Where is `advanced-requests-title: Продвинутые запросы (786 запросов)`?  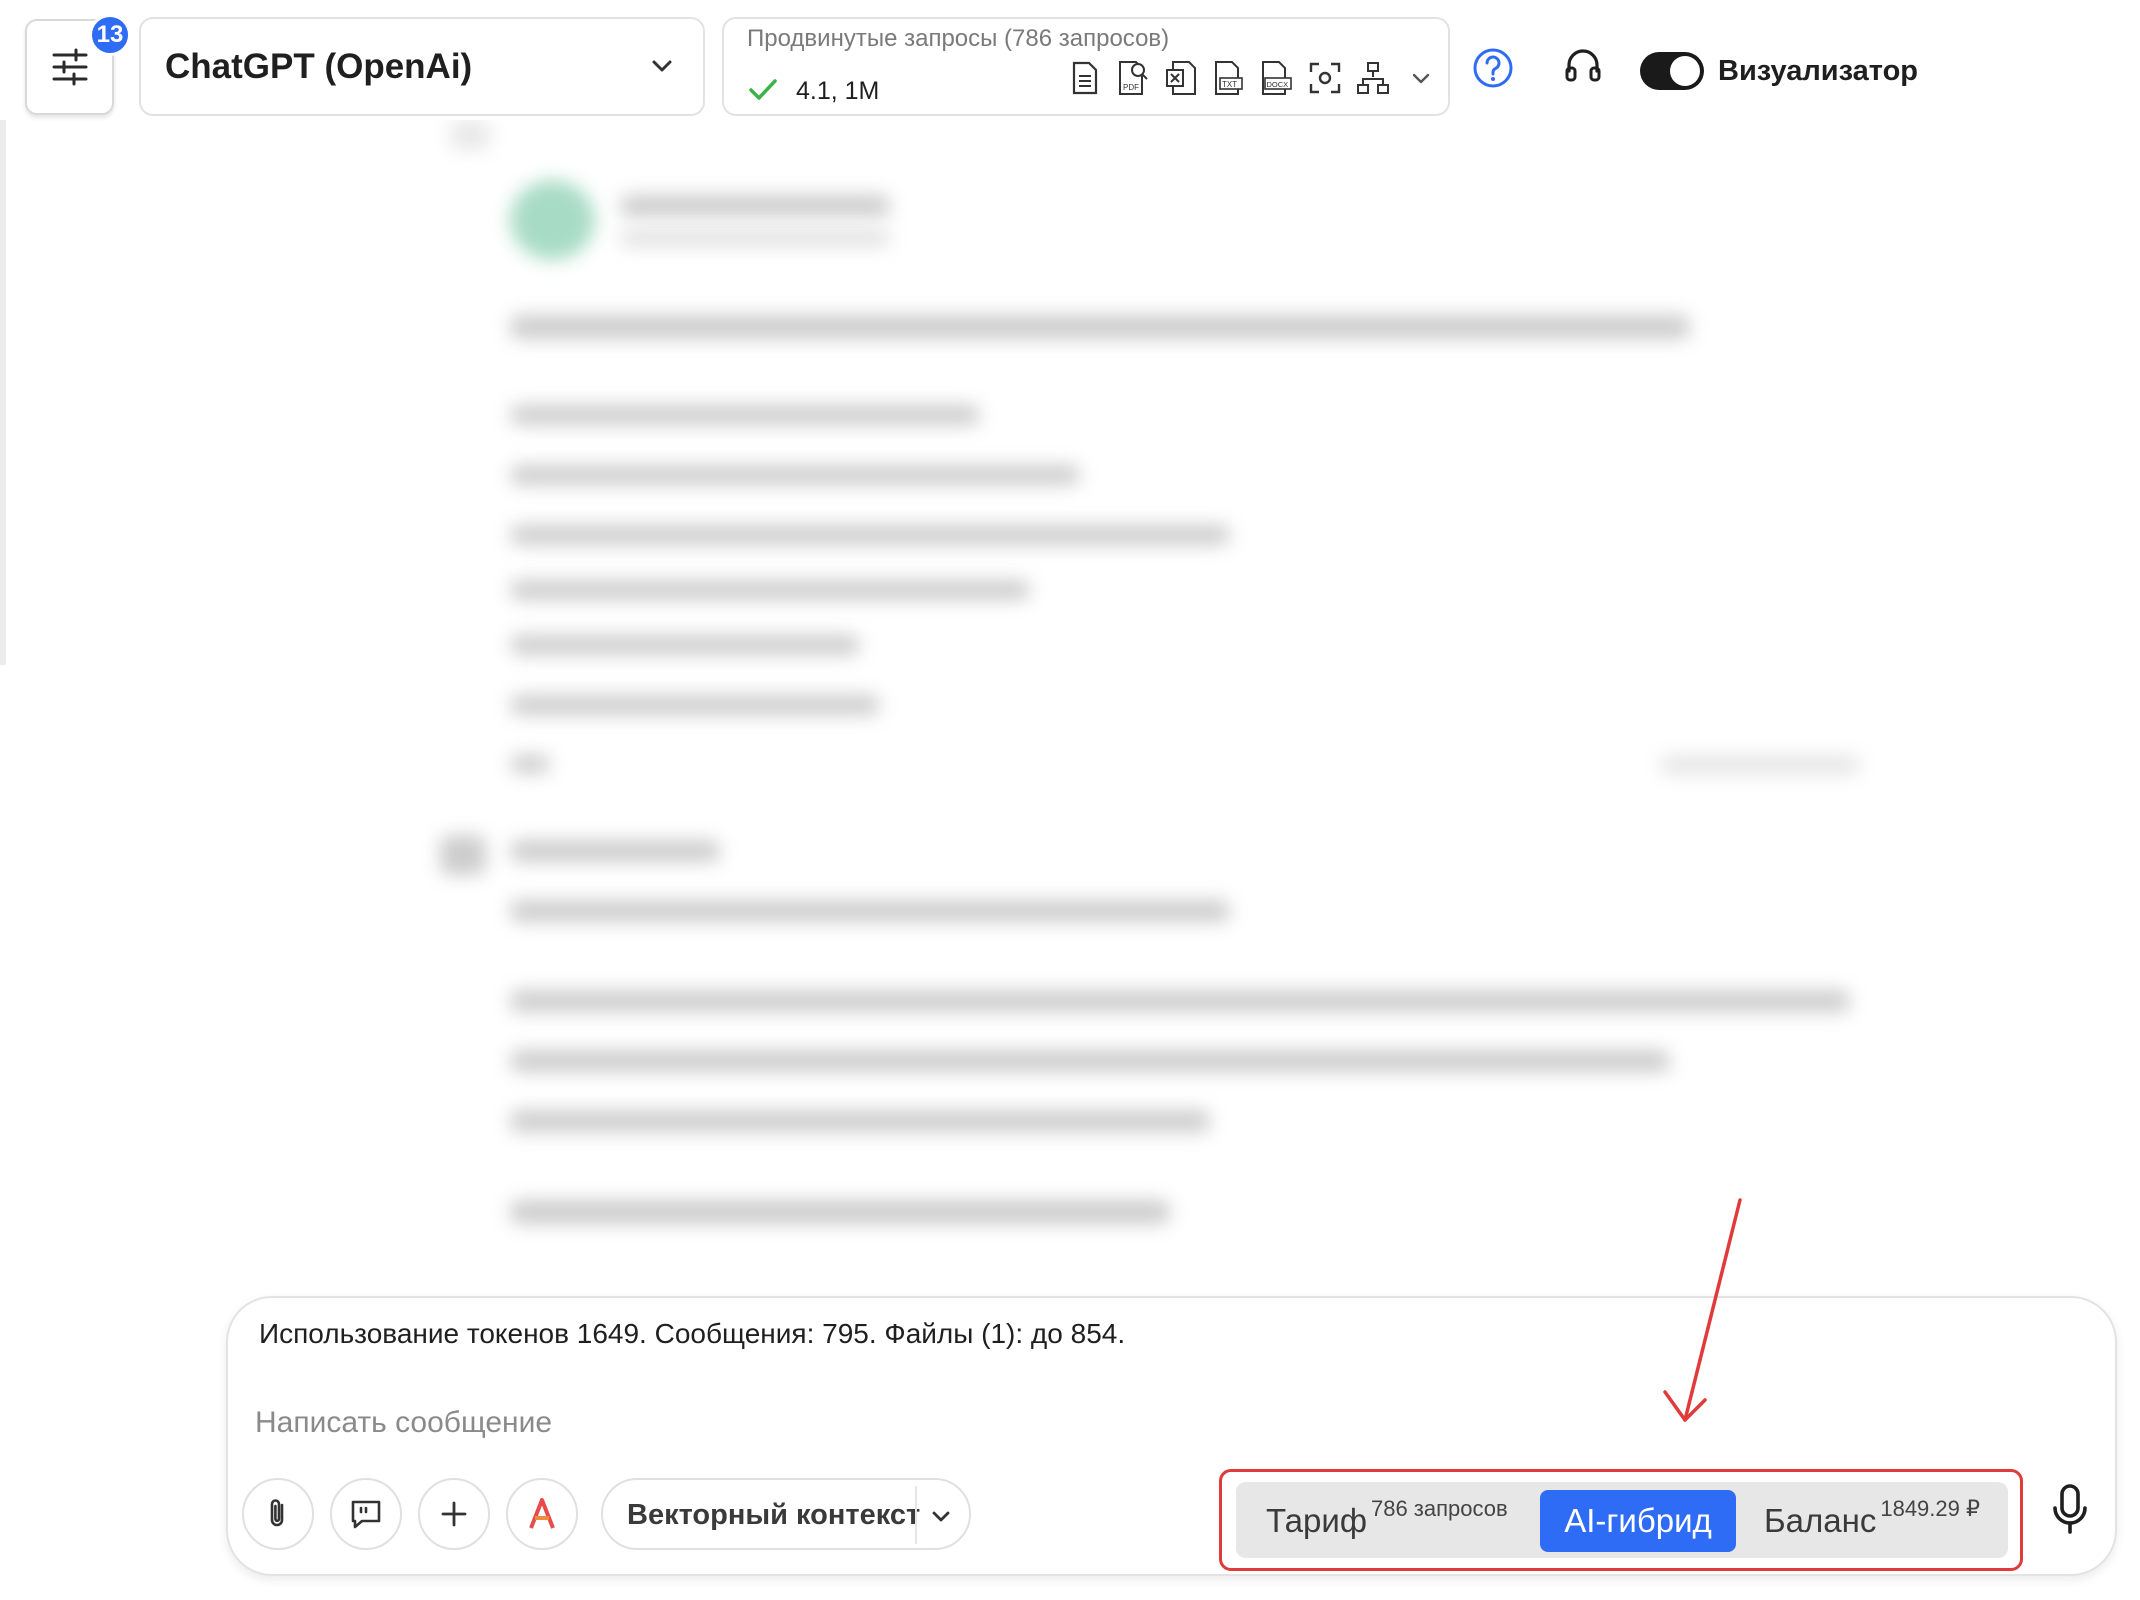
advanced-requests-title: Продвинутые запросы (786 запросов) is located at coordinates (958, 38).